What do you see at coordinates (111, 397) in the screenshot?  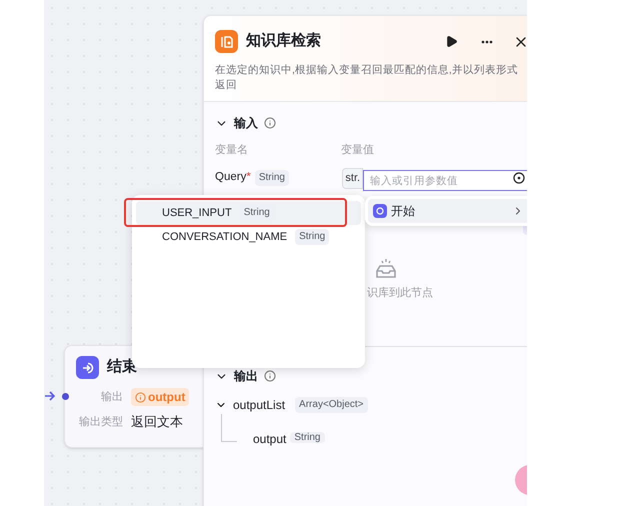 I see `field-label: 输出` at bounding box center [111, 397].